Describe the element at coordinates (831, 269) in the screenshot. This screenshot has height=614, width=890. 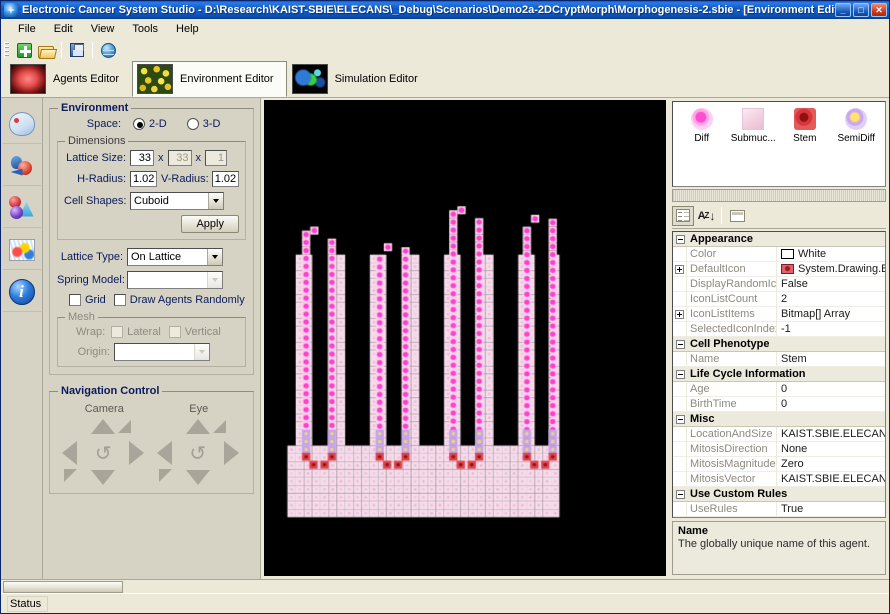
I see `property-value: System.Drawing.Bit` at that location.